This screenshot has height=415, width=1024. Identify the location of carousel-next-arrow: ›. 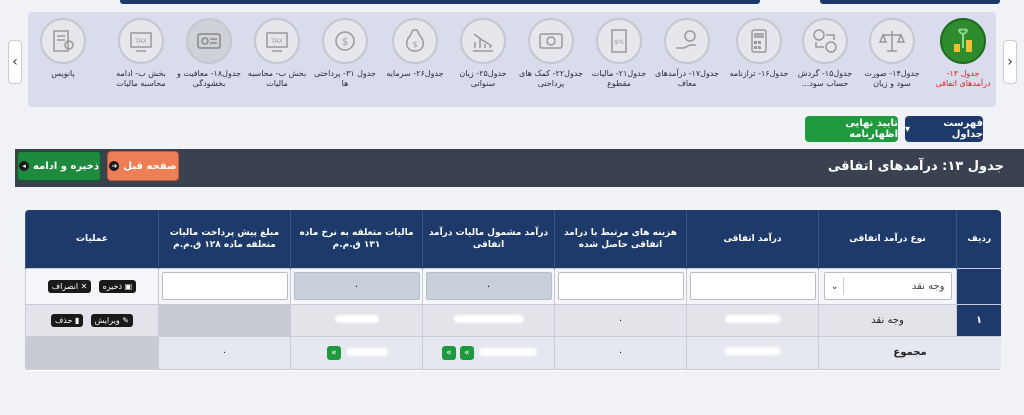
(1010, 62).